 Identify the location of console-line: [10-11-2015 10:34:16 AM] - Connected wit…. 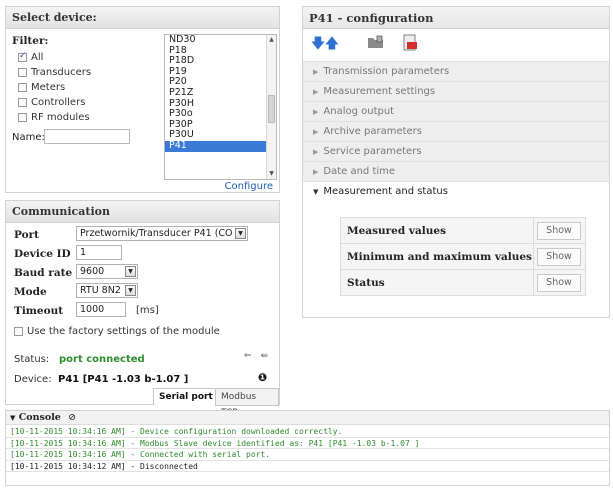
(307, 455).